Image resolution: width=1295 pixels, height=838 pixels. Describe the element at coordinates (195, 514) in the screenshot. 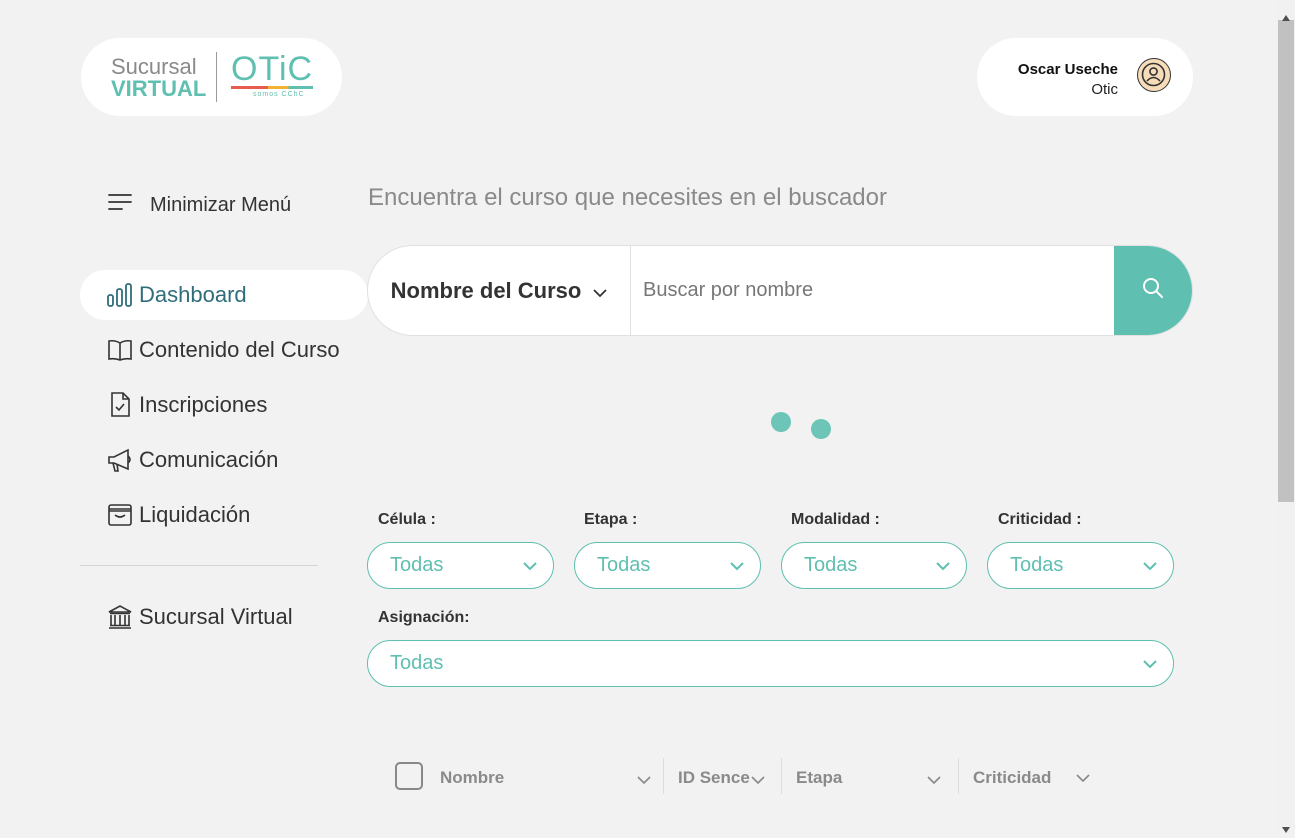

I see `sidebar-item-label: Liquidación` at that location.